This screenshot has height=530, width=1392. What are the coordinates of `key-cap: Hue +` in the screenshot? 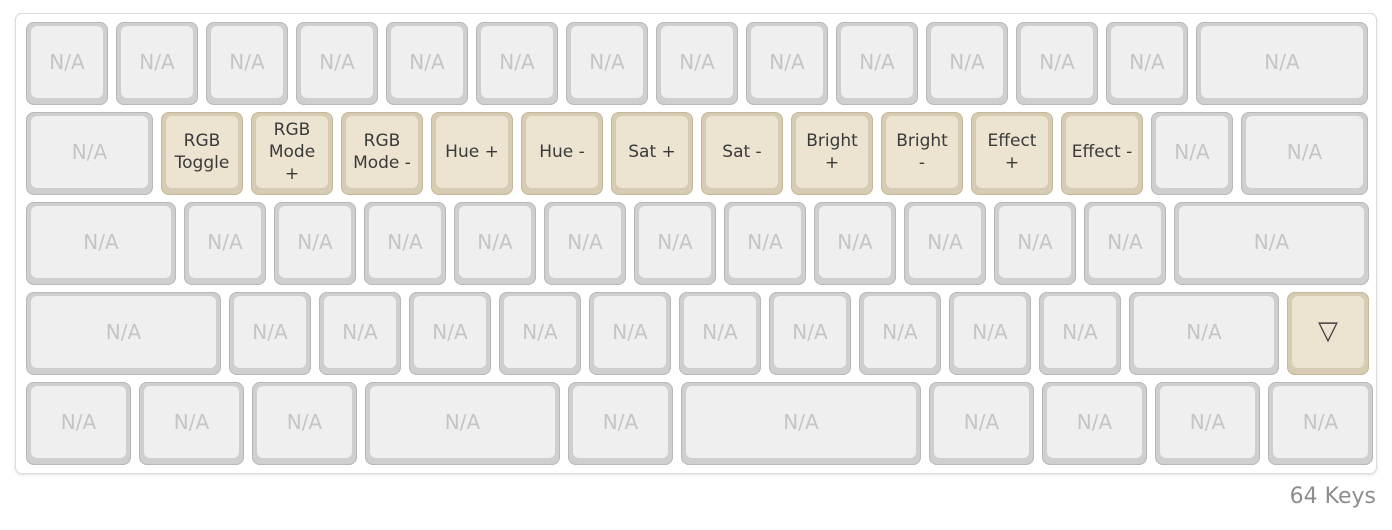 It's located at (472, 152).